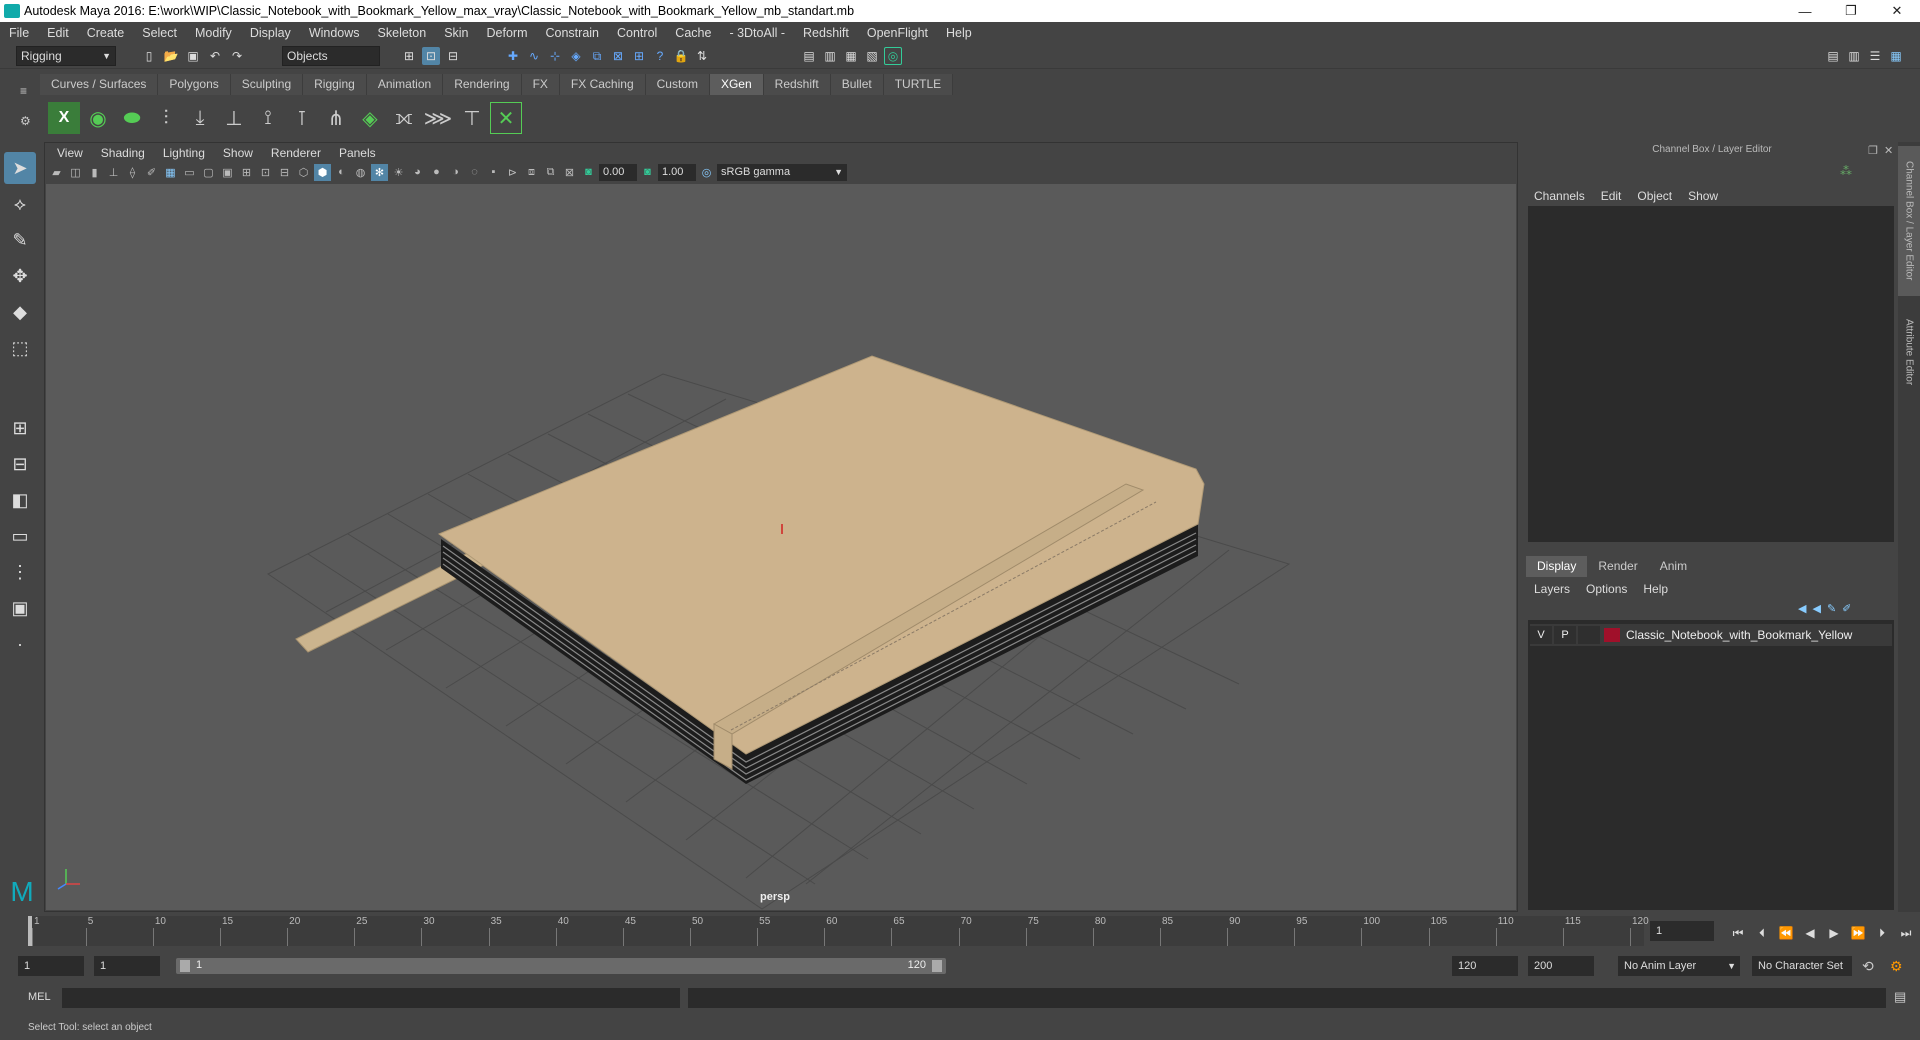 This screenshot has width=1920, height=1040. I want to click on hypershade-icon: ▧, so click(872, 56).